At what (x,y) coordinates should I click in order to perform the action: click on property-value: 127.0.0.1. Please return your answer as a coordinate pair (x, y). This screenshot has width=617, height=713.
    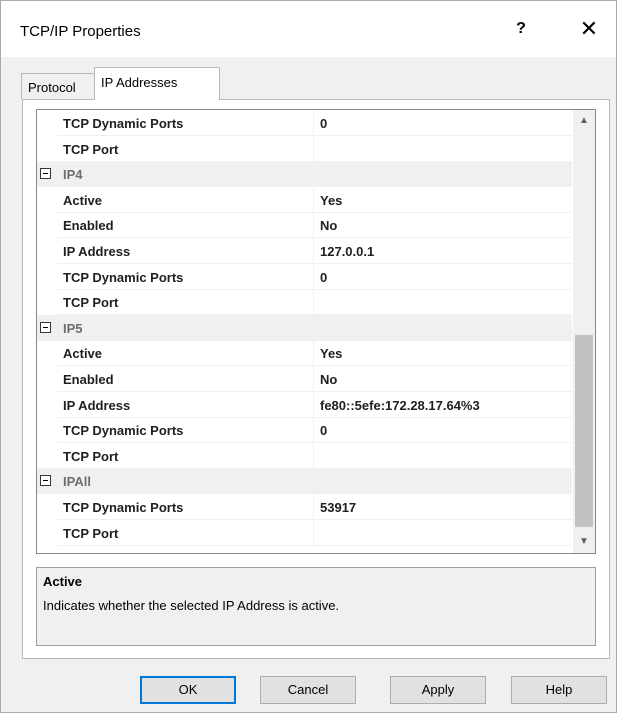
    Looking at the image, I should click on (442, 251).